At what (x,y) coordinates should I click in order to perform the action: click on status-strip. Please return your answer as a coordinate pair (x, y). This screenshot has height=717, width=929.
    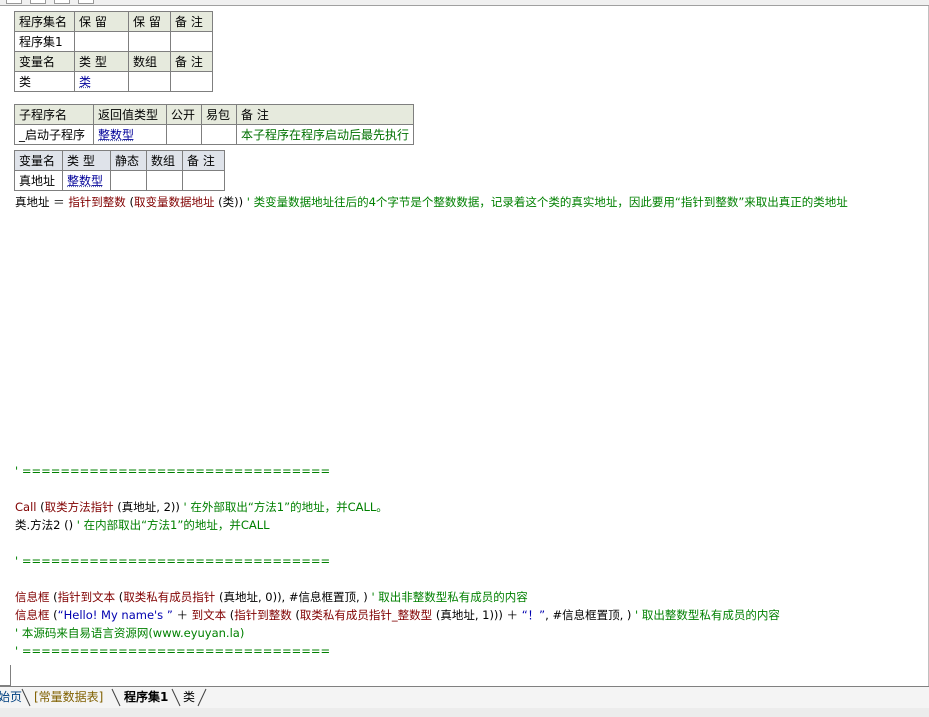
    Looking at the image, I should click on (464, 712).